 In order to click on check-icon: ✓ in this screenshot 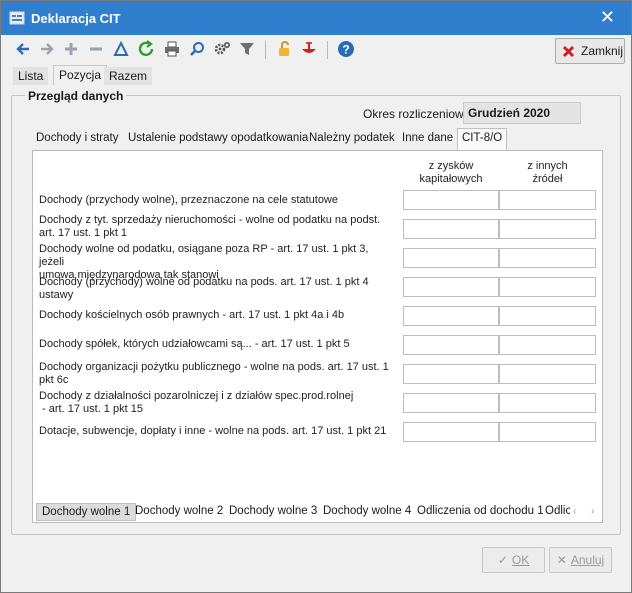, I will do `click(502, 560)`.